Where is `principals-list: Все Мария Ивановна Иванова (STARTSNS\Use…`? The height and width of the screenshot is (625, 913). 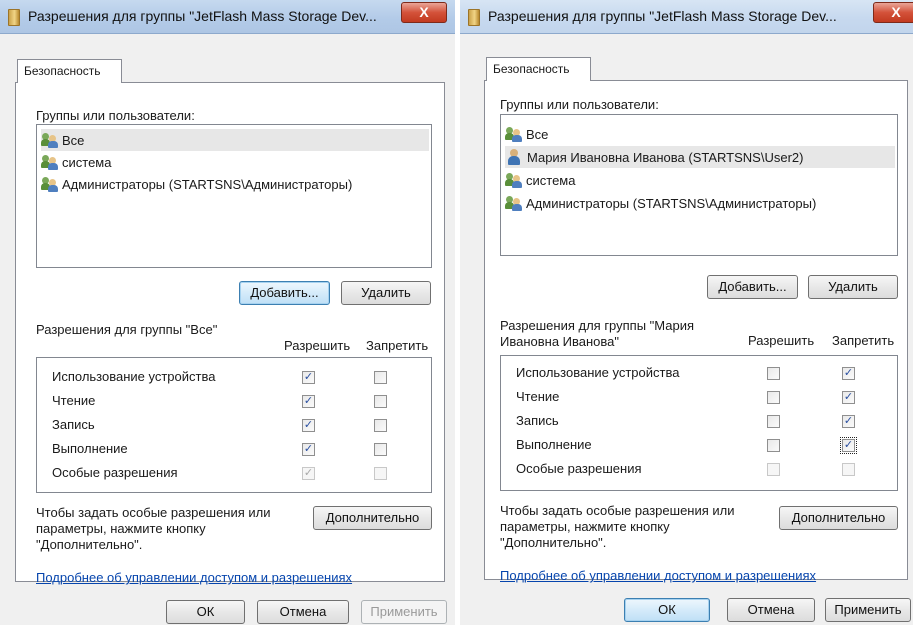 principals-list: Все Мария Ивановна Иванова (STARTSNS\Use… is located at coordinates (699, 185).